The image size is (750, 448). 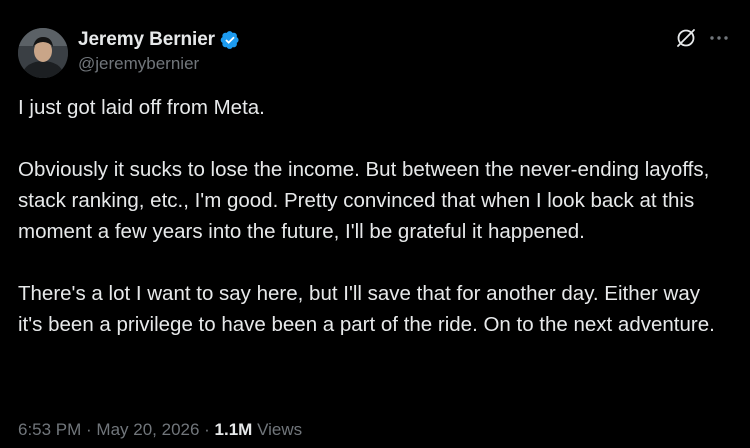 What do you see at coordinates (49, 429) in the screenshot?
I see `tweet-time: 6:53 PM` at bounding box center [49, 429].